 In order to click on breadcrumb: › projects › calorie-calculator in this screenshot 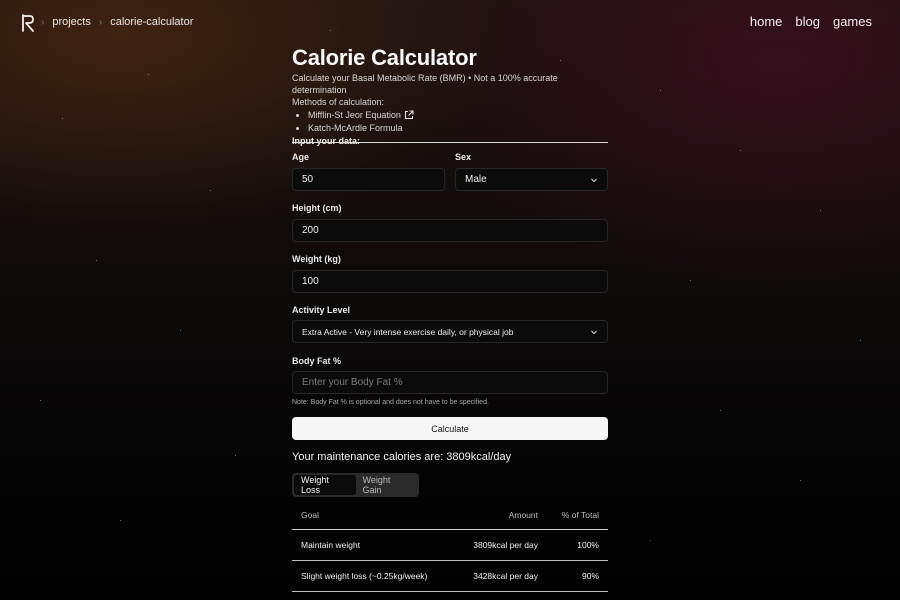, I will do `click(121, 22)`.